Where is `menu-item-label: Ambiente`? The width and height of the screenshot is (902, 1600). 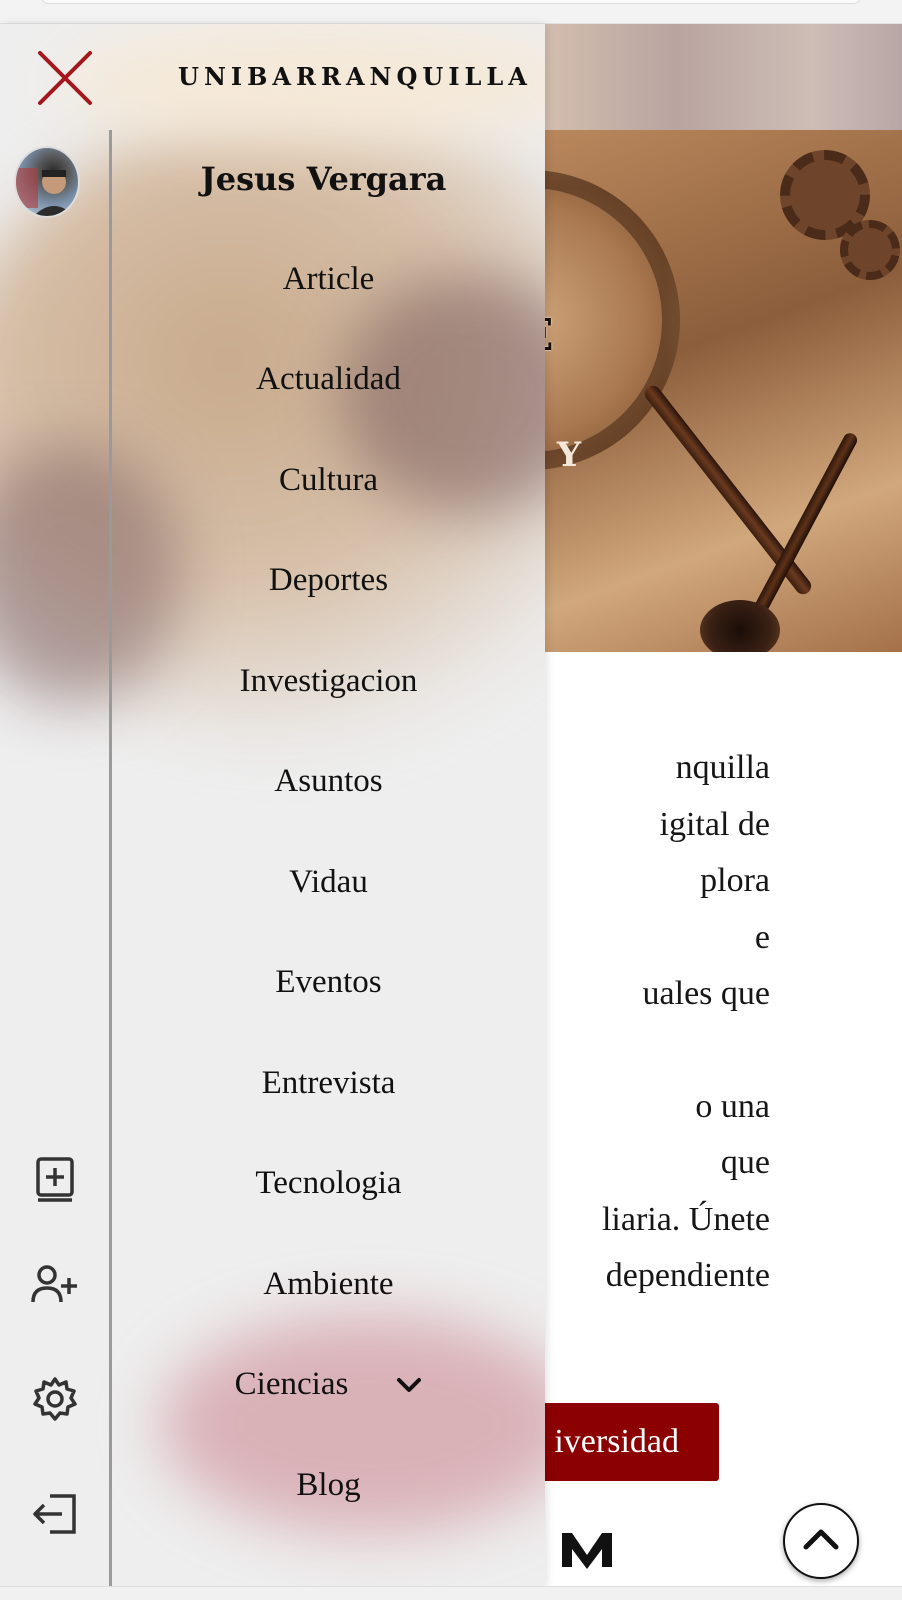
menu-item-label: Ambiente is located at coordinates (328, 1283).